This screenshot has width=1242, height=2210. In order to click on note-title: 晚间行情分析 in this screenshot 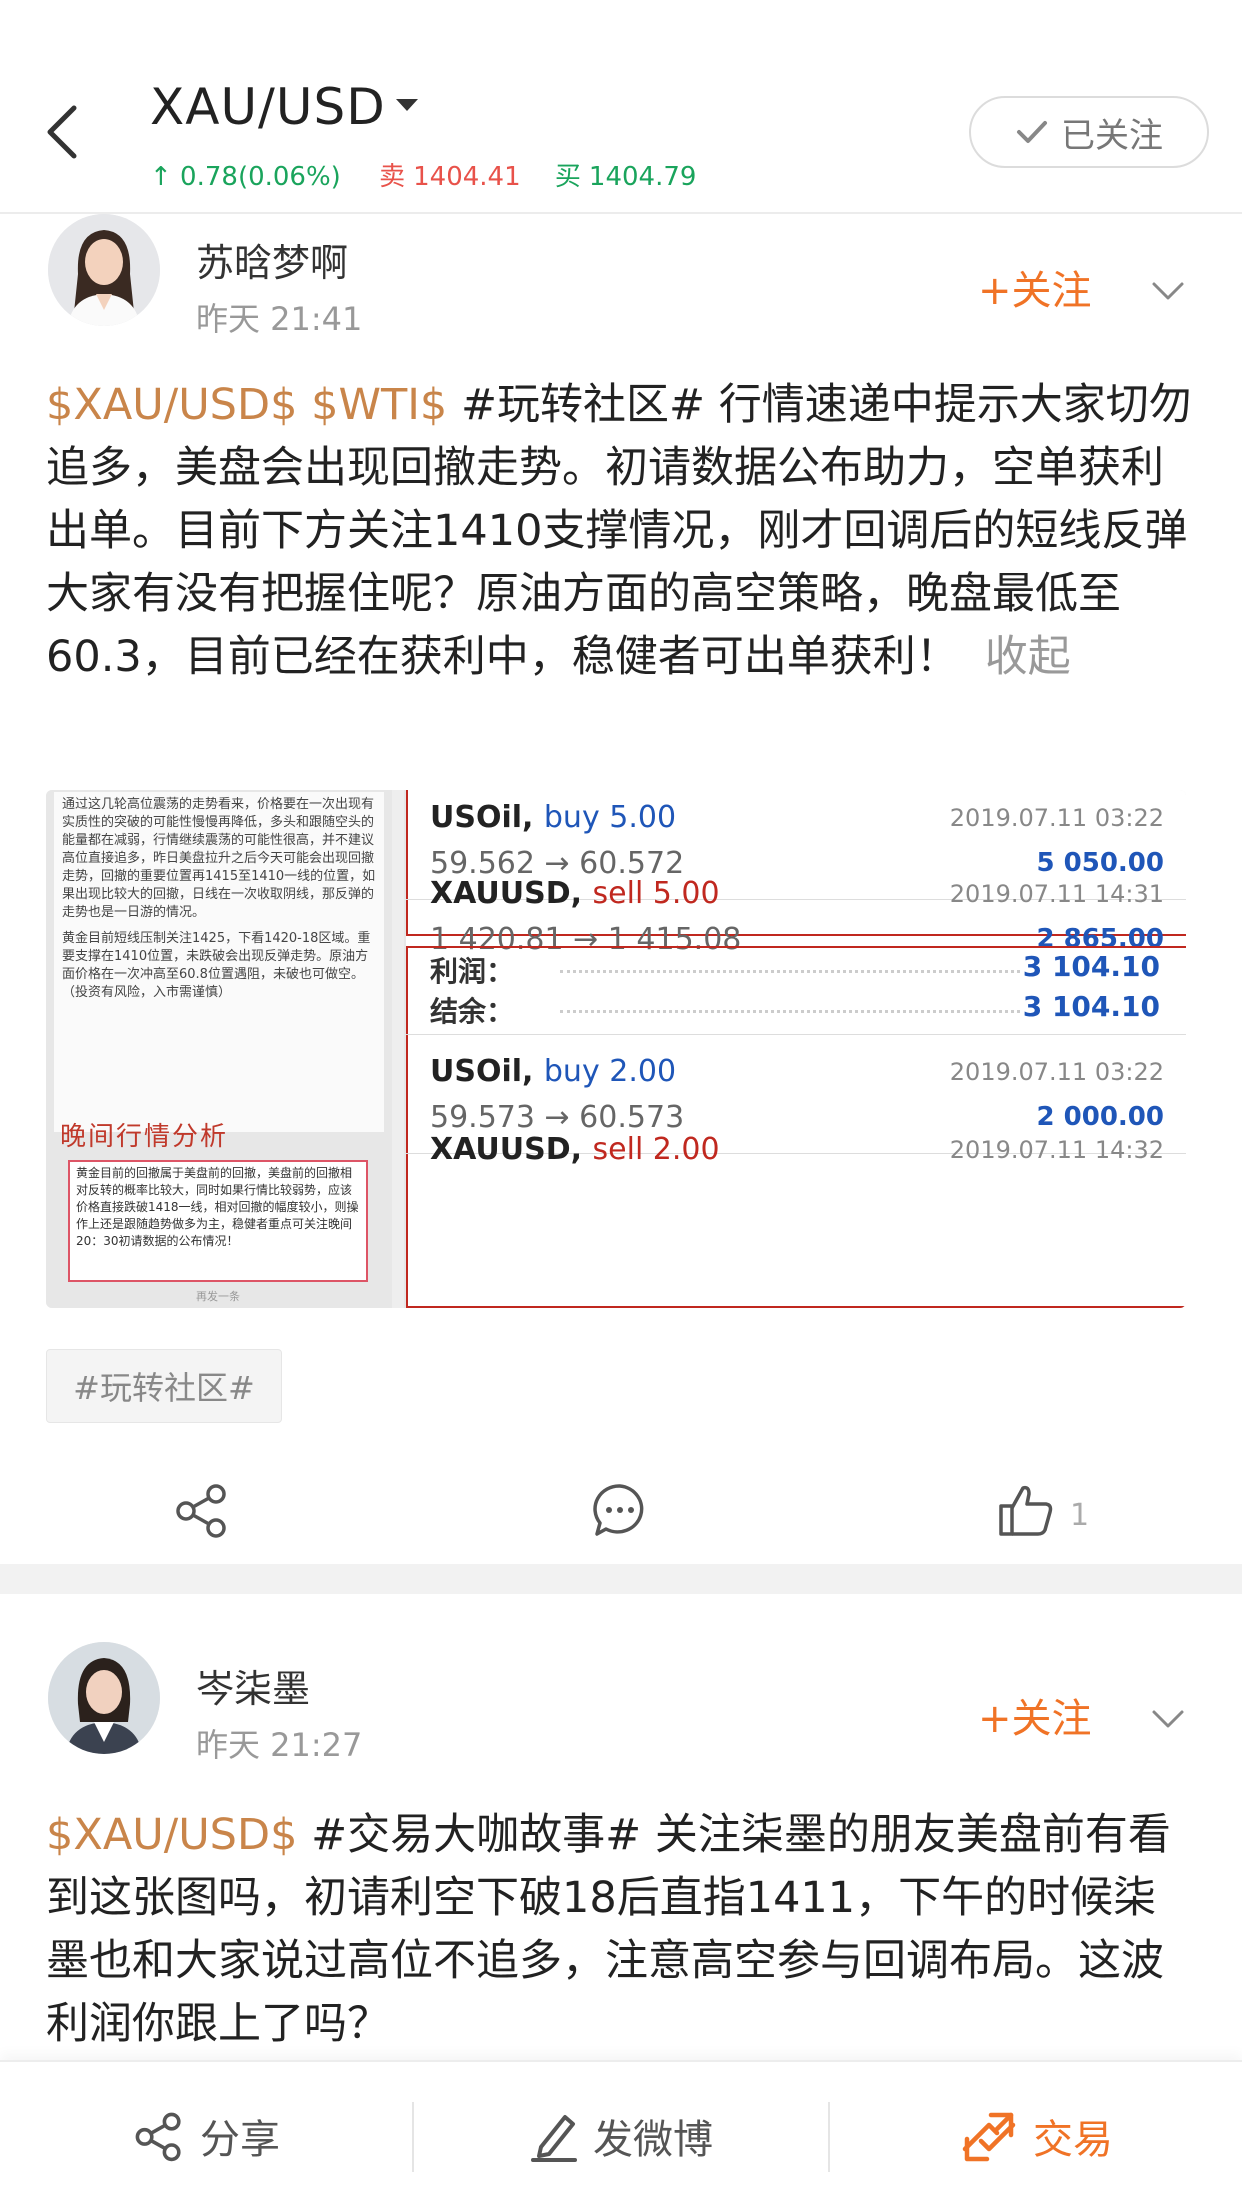, I will do `click(144, 1137)`.